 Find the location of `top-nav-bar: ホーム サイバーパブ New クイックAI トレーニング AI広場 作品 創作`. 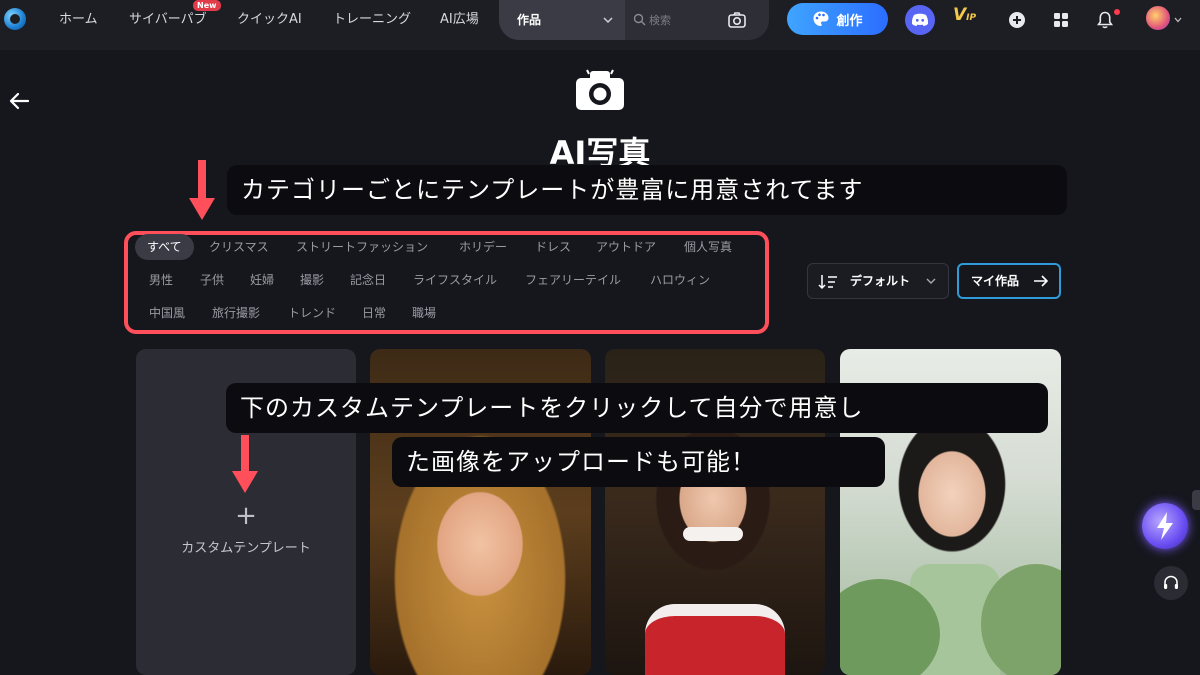

top-nav-bar: ホーム サイバーパブ New クイックAI トレーニング AI広場 作品 創作 is located at coordinates (600, 25).